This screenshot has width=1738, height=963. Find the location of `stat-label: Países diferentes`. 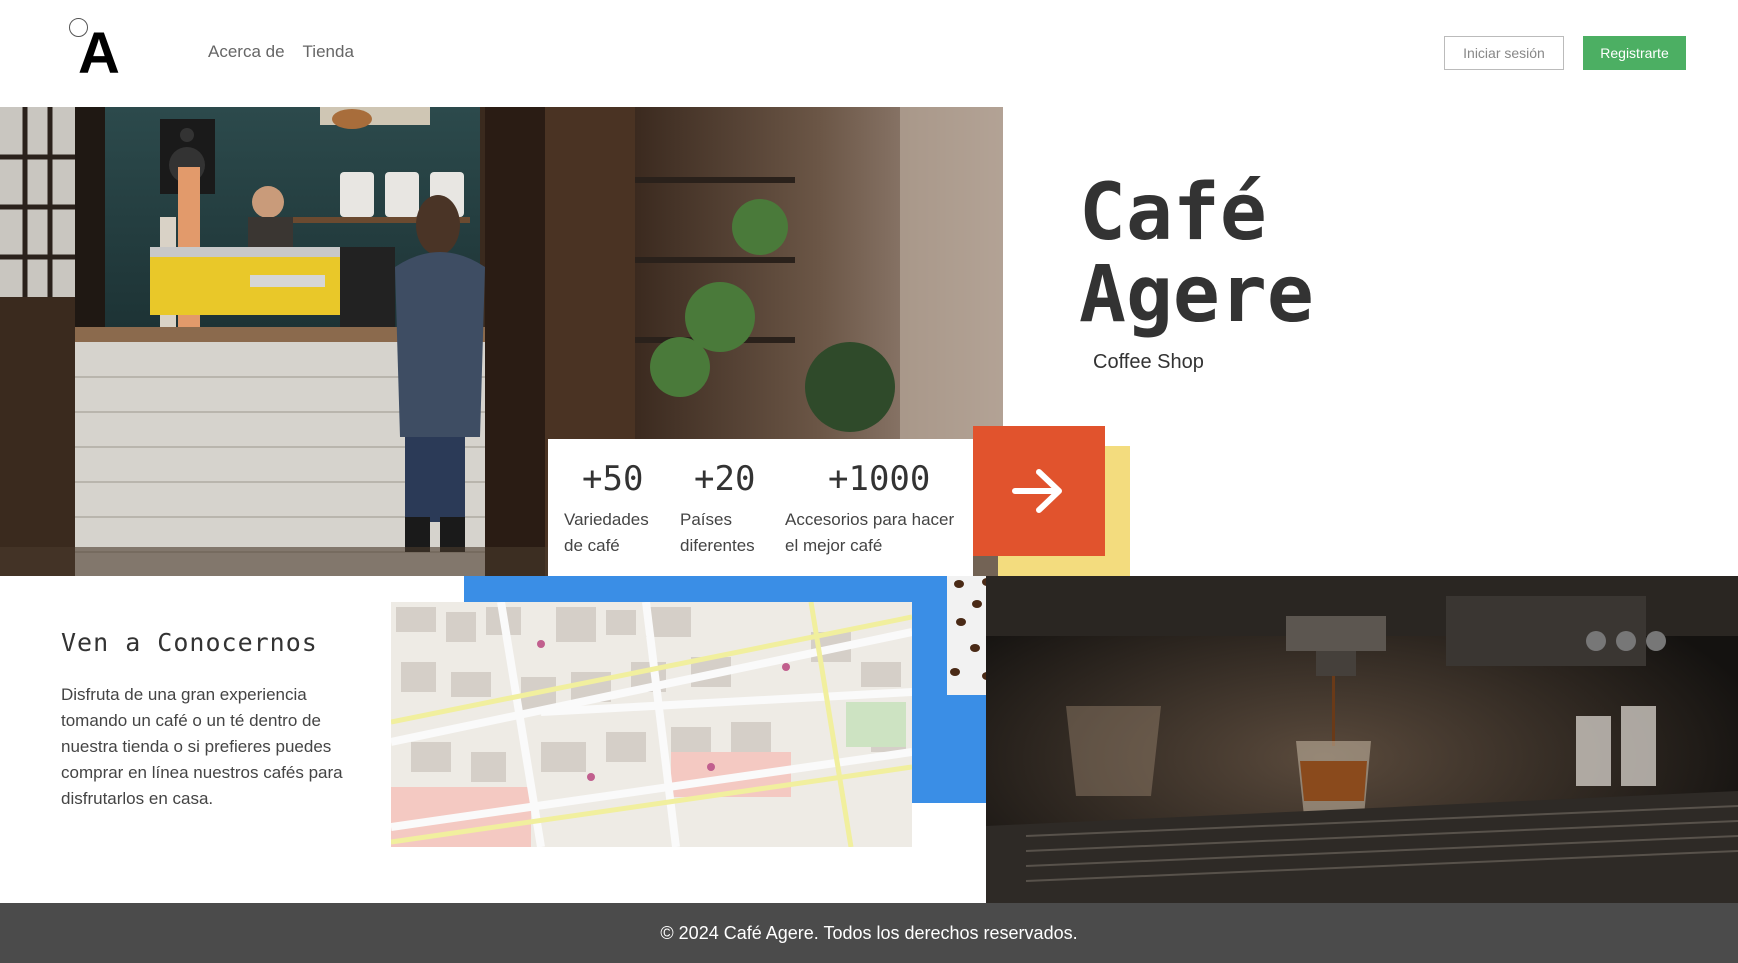

stat-label: Países diferentes is located at coordinates (717, 532).